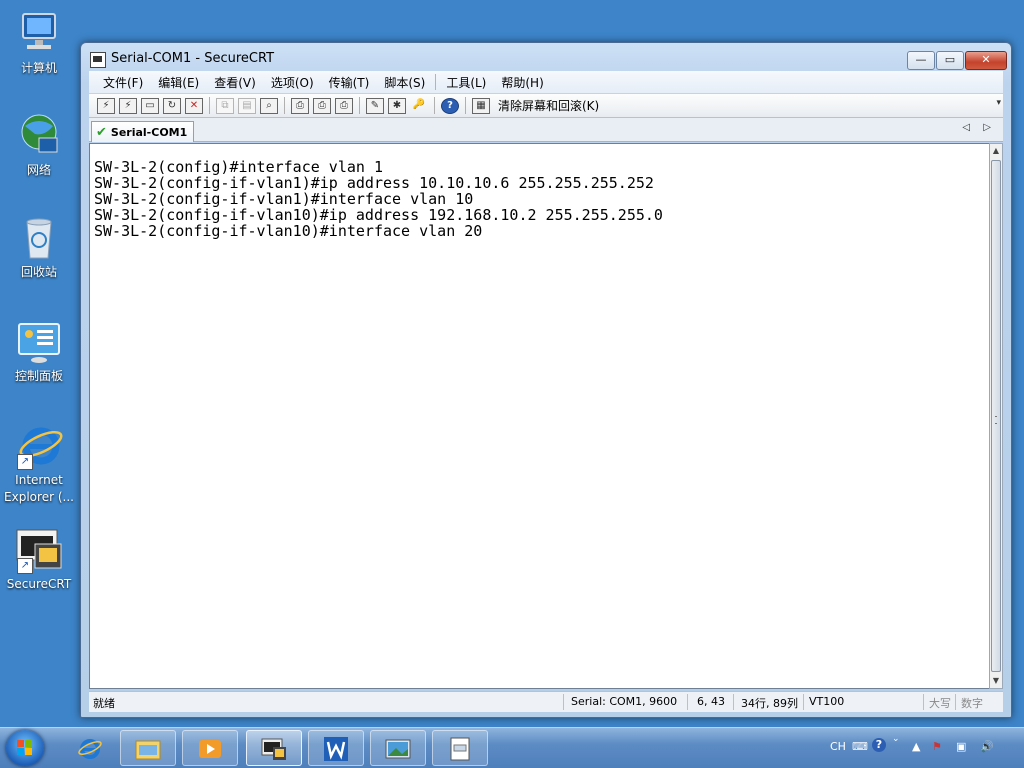 Image resolution: width=1024 pixels, height=768 pixels. Describe the element at coordinates (143, 131) in the screenshot. I see `tab-serial-com1: ✔ Serial-COM1` at that location.